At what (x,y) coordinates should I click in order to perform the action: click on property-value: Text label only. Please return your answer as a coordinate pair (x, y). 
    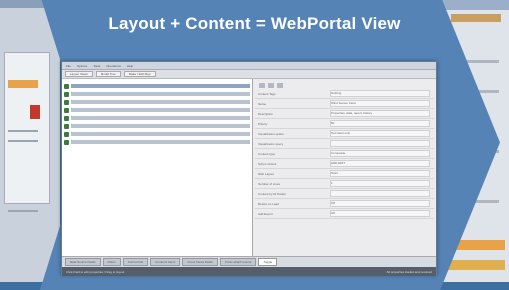
    Looking at the image, I should click on (380, 133).